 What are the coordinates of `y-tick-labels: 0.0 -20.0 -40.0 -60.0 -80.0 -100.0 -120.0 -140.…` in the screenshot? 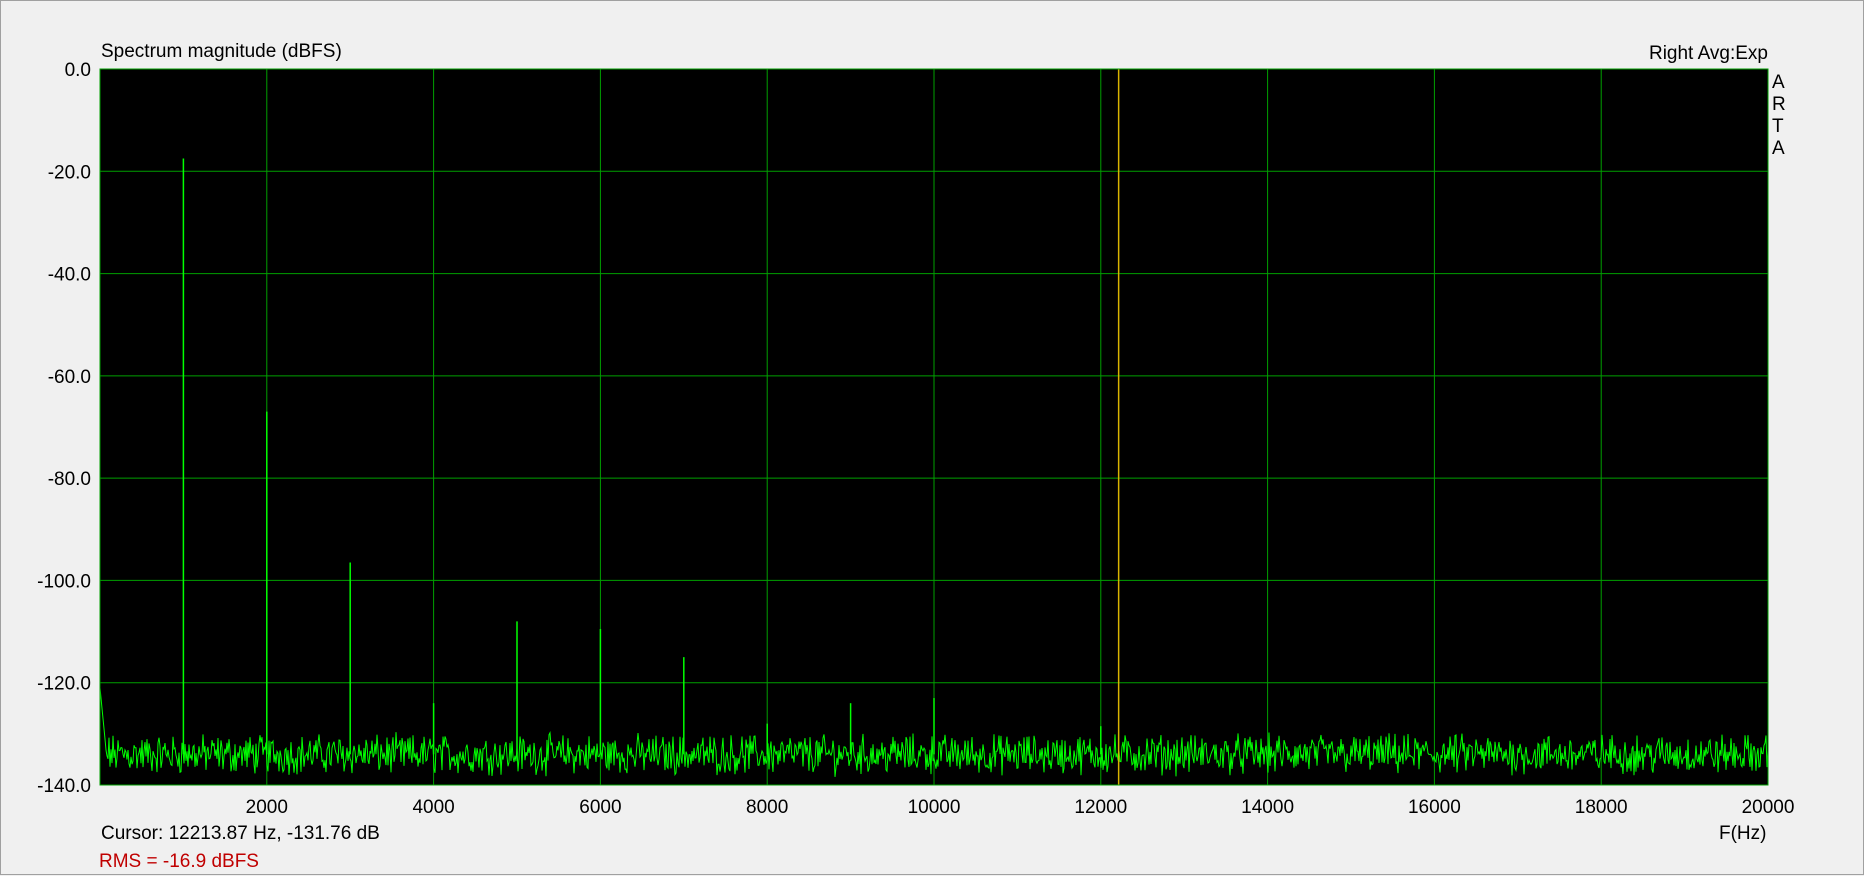 It's located at (64, 428).